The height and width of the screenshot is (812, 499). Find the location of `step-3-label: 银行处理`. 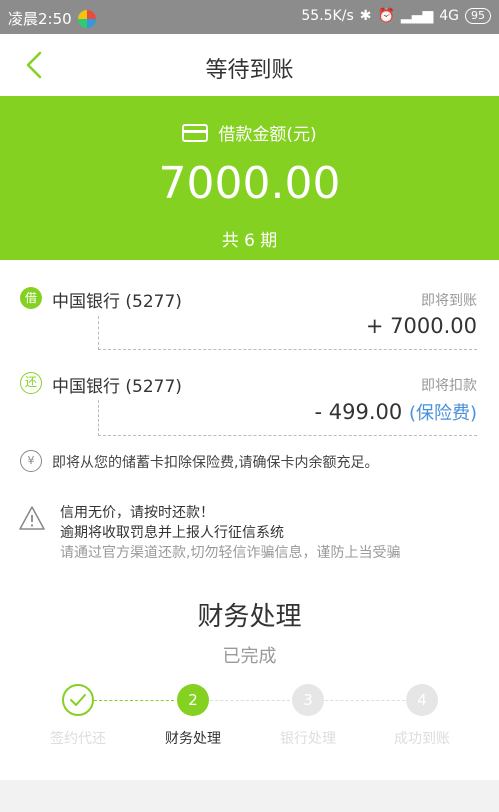

step-3-label: 银行处理 is located at coordinates (308, 739).